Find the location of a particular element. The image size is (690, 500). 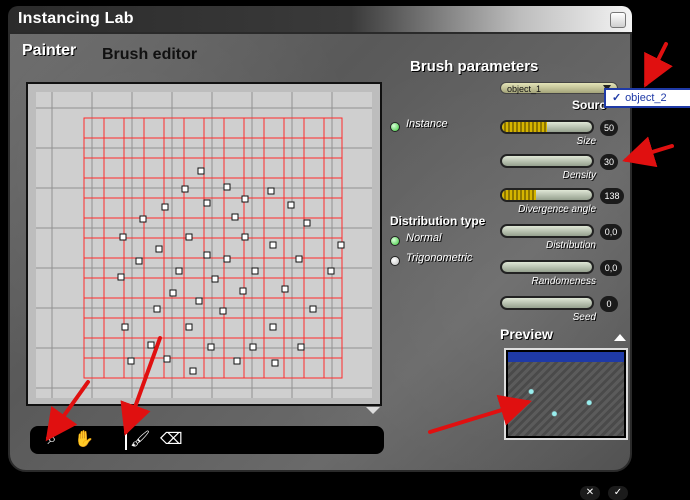

ok-button: ✓ is located at coordinates (618, 493).